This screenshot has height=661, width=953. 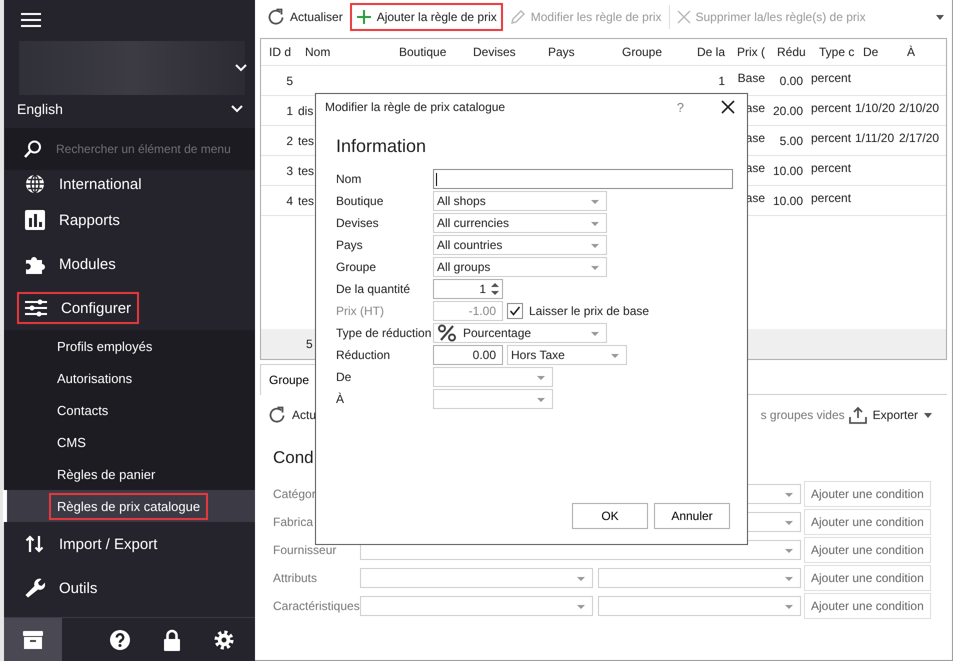 I want to click on column-header: Pays, so click(x=577, y=52).